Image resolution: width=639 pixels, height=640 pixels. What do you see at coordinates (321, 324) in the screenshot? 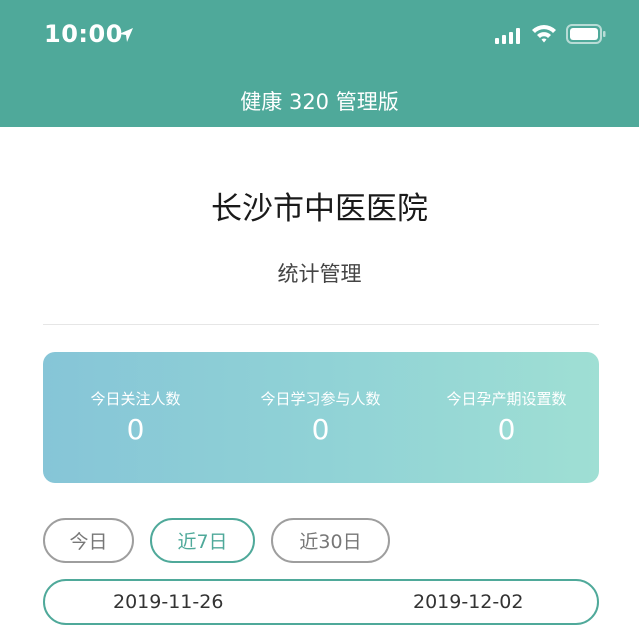
I see `divider` at bounding box center [321, 324].